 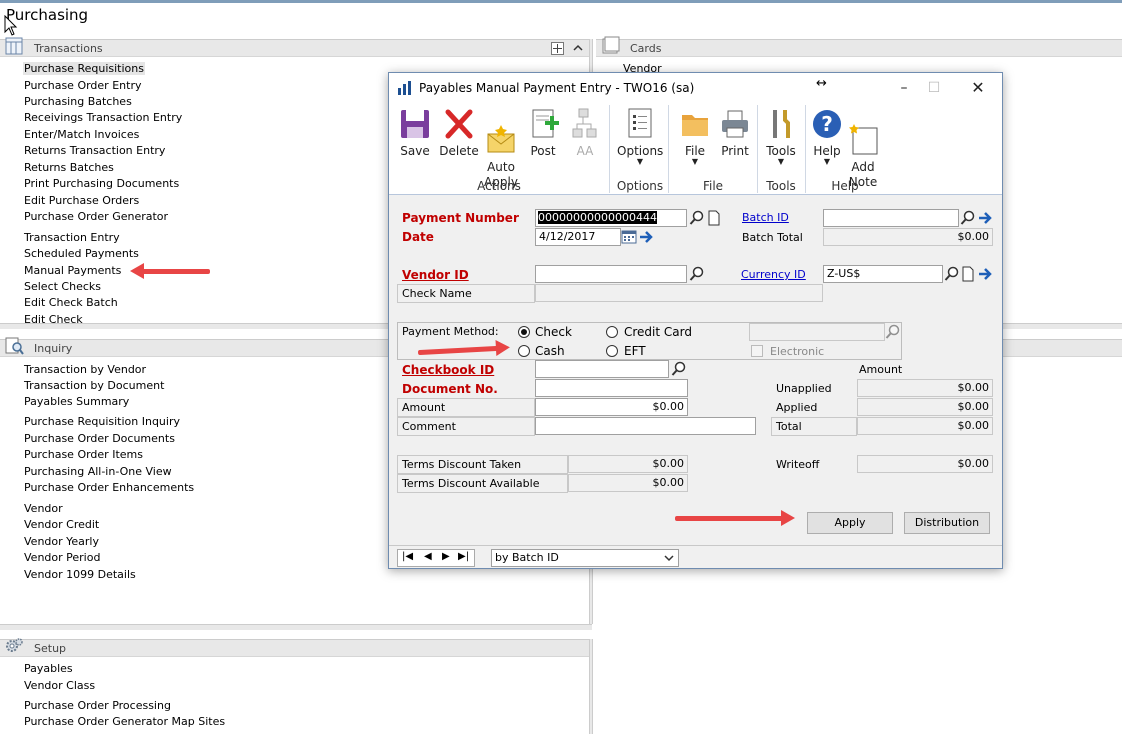 What do you see at coordinates (428, 556) in the screenshot?
I see `previous-record-icon: ◀` at bounding box center [428, 556].